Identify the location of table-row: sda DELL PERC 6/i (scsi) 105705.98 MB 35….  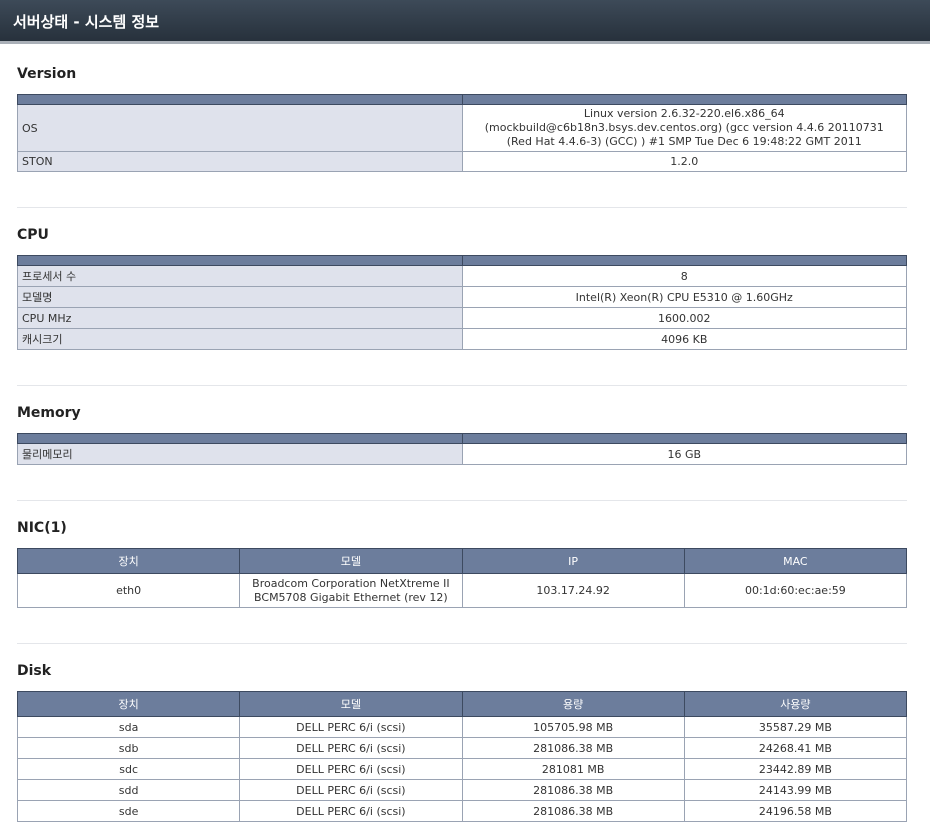
(462, 727).